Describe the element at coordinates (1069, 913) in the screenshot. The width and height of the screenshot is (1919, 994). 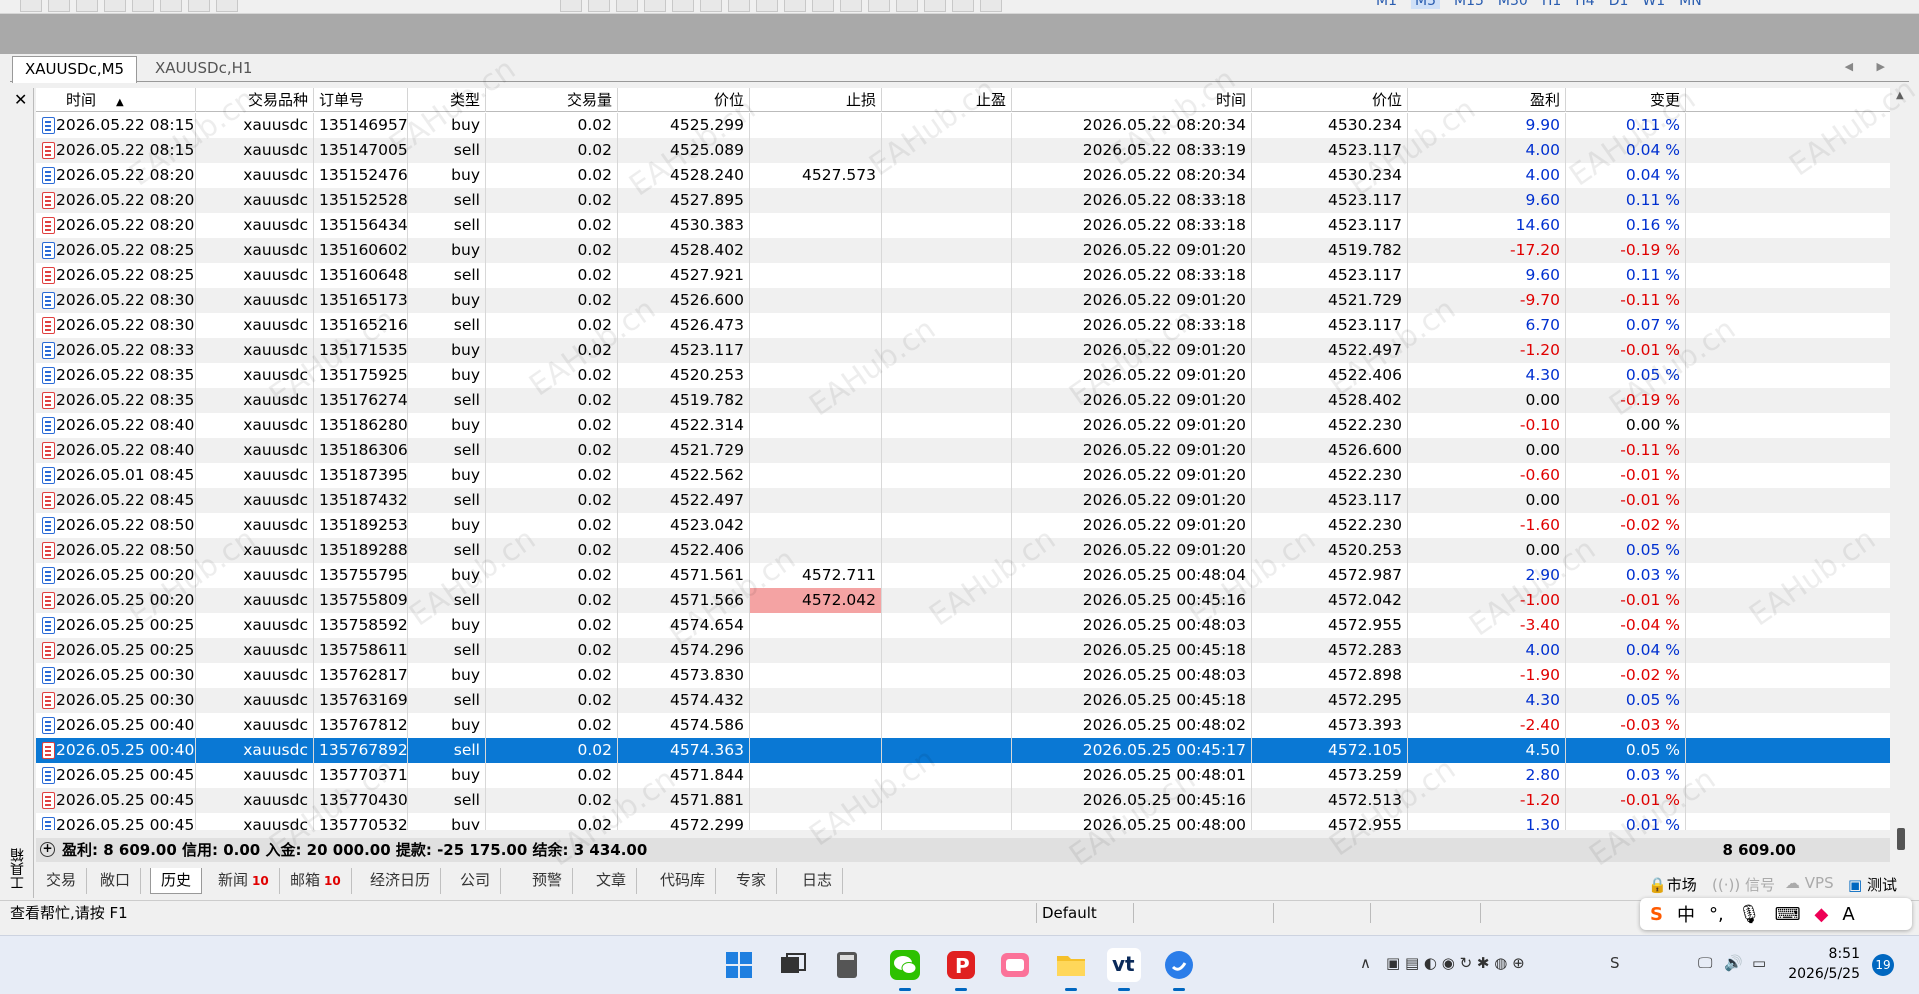
I see `profile-name: Default` at that location.